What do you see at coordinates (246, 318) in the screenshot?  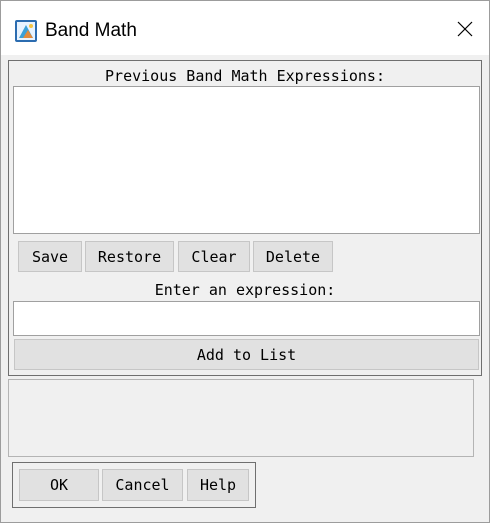 I see `expression-input` at bounding box center [246, 318].